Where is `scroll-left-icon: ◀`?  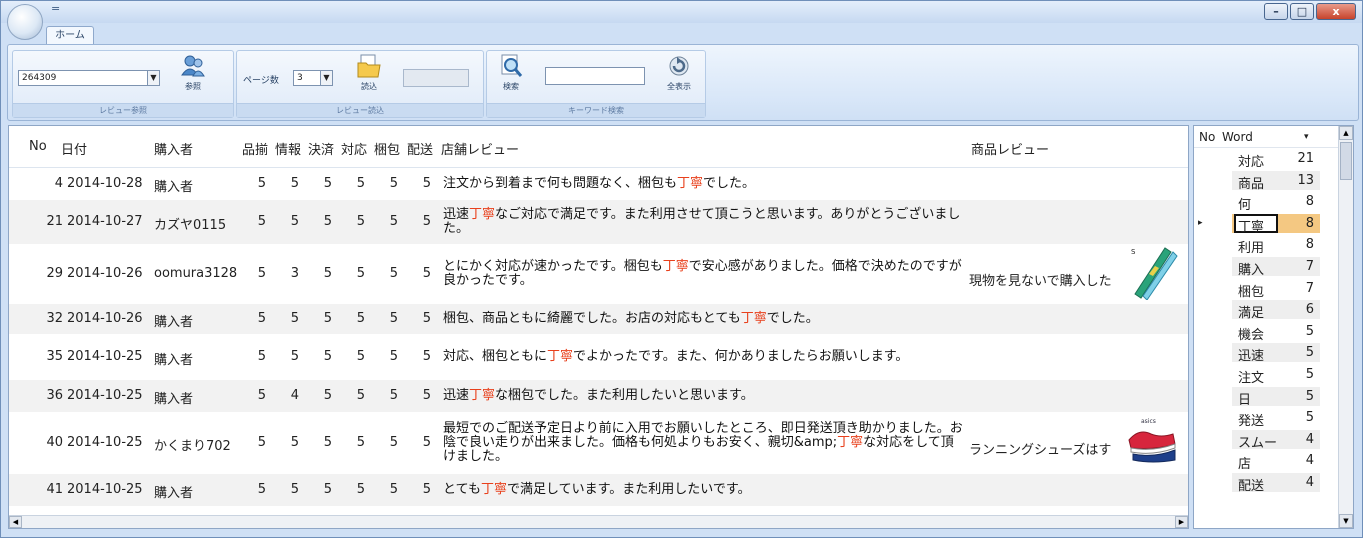 scroll-left-icon: ◀ is located at coordinates (15, 522).